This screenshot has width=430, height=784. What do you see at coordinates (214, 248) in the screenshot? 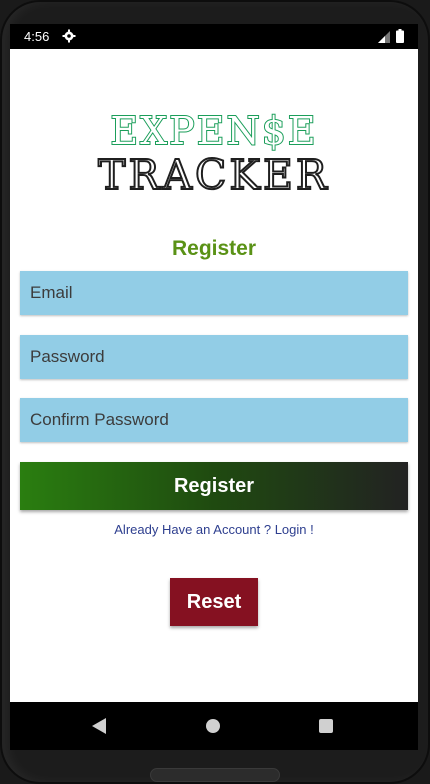
I see `page-title: Register` at bounding box center [214, 248].